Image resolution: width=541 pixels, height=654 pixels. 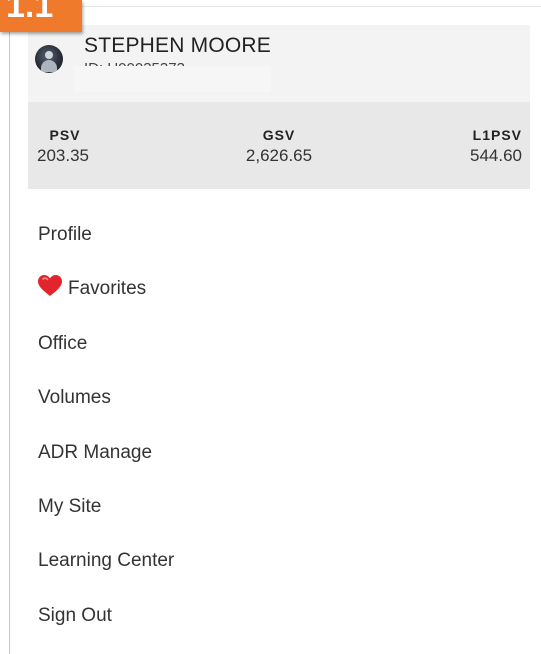 I want to click on stat-psv-label: PSV, so click(x=65, y=135).